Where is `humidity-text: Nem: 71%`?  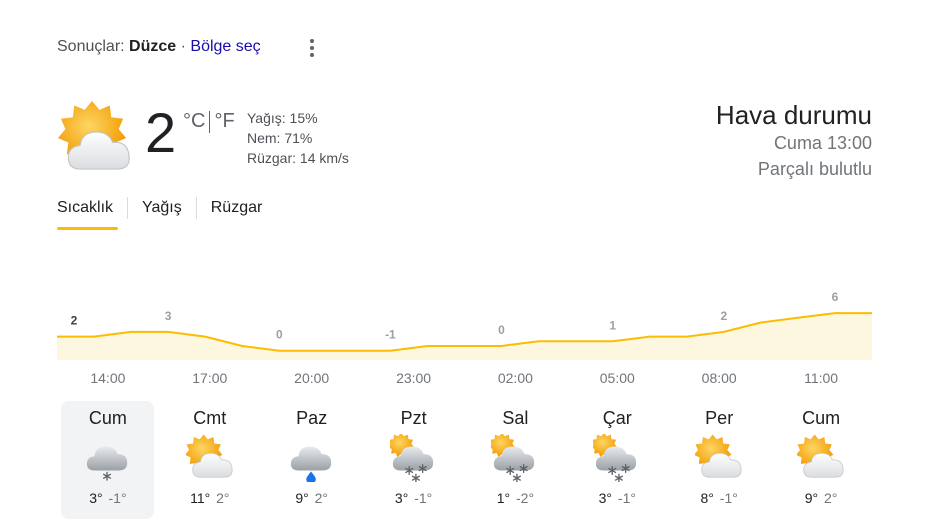 humidity-text: Nem: 71% is located at coordinates (280, 138).